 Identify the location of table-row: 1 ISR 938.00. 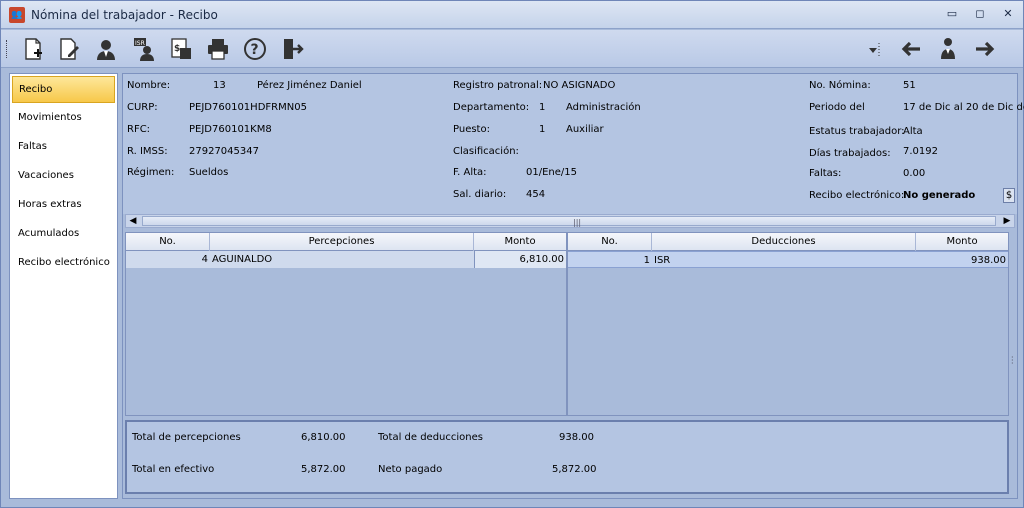
(788, 259).